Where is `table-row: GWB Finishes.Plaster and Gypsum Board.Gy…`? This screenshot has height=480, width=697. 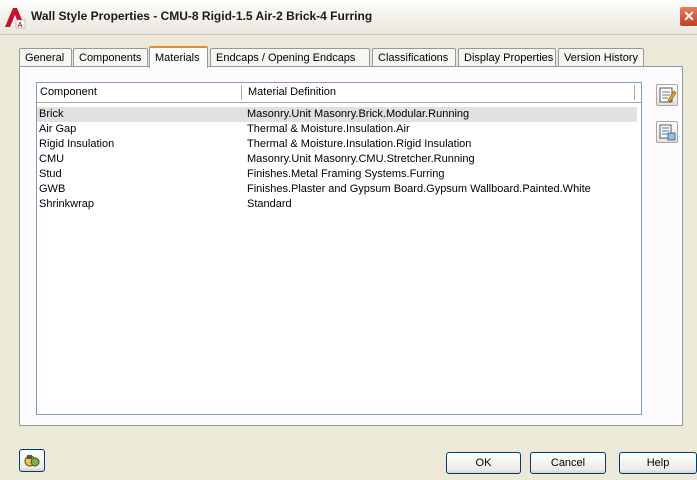
table-row: GWB Finishes.Plaster and Gypsum Board.Gy… is located at coordinates (337, 189).